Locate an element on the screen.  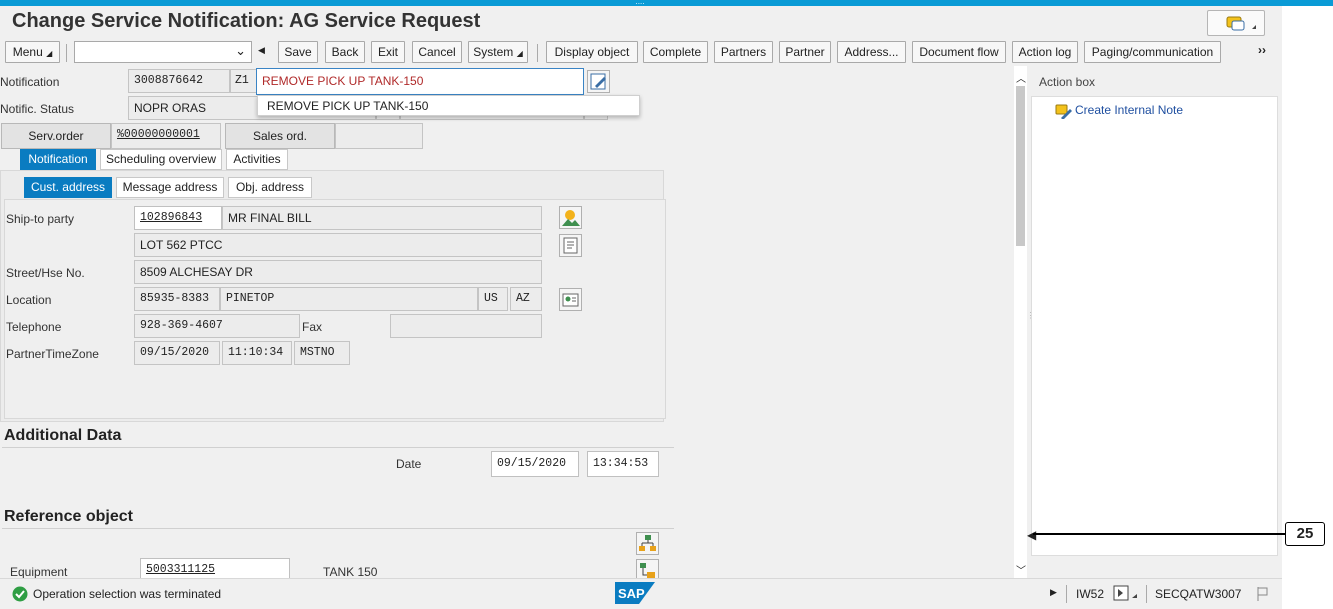
suggestion-option: REMOVE PICK UP TANK-150 is located at coordinates (347, 106).